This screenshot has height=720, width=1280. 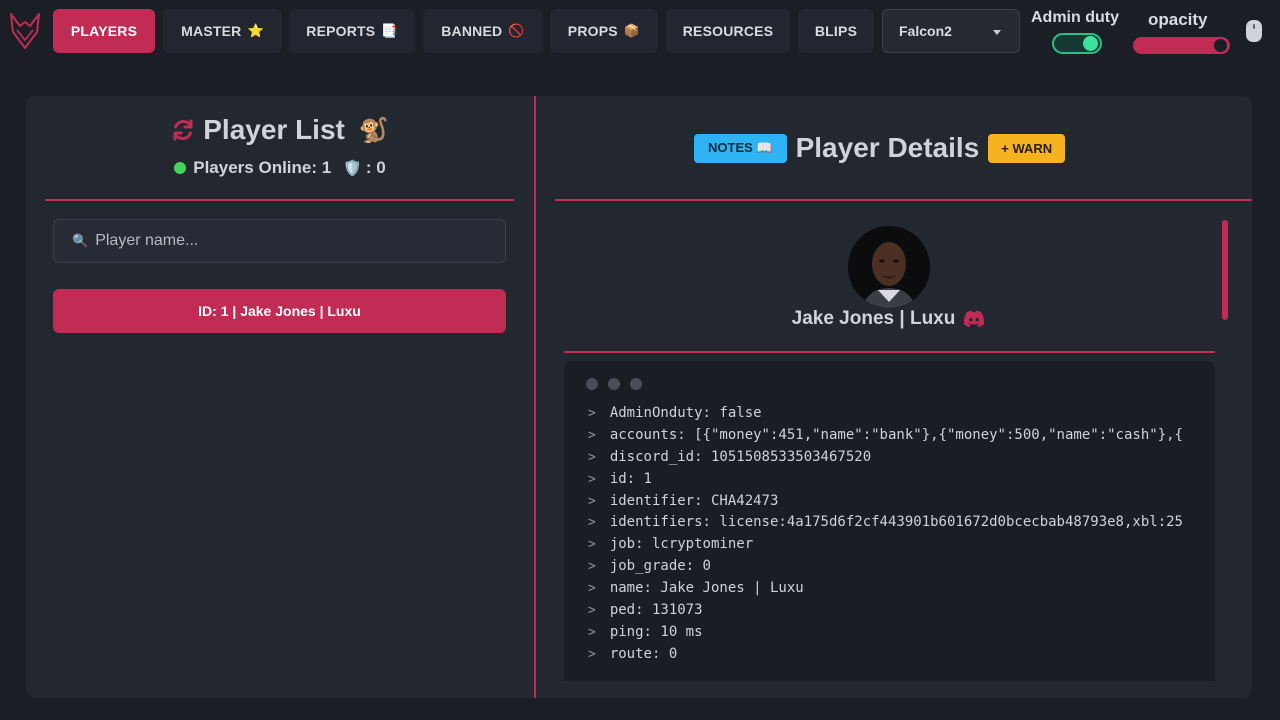 I want to click on online-dot-icon, so click(x=180, y=168).